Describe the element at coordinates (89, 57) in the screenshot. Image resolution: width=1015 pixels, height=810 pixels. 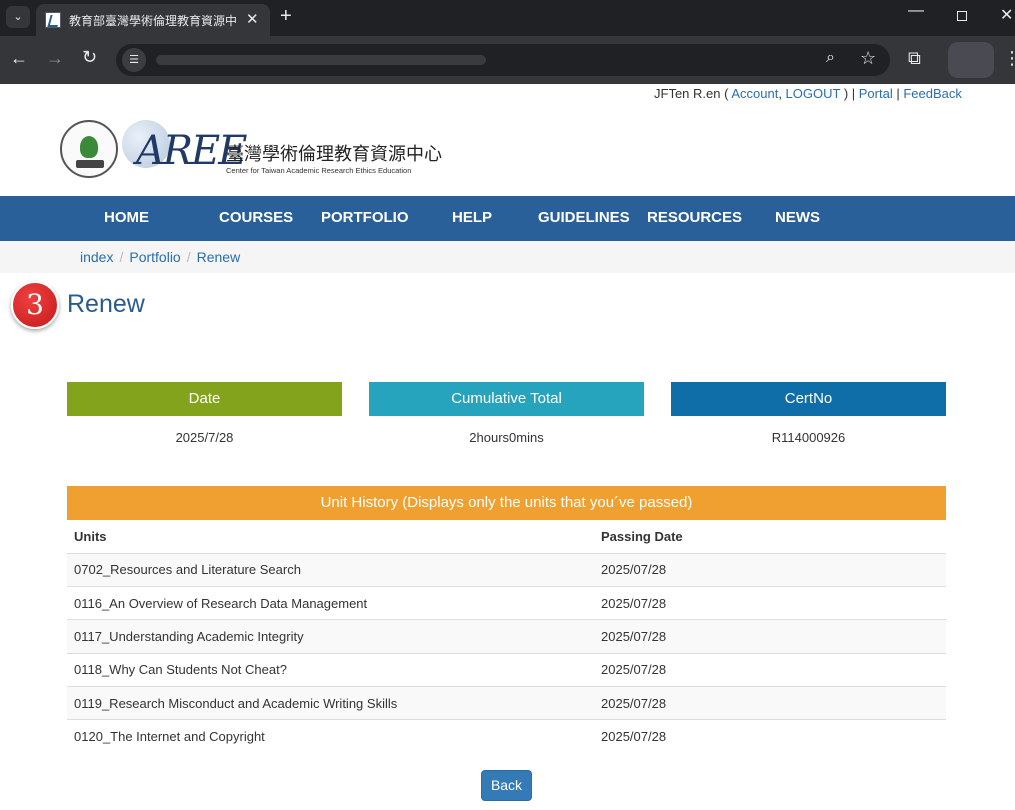
I see `reload-icon: ↻` at that location.